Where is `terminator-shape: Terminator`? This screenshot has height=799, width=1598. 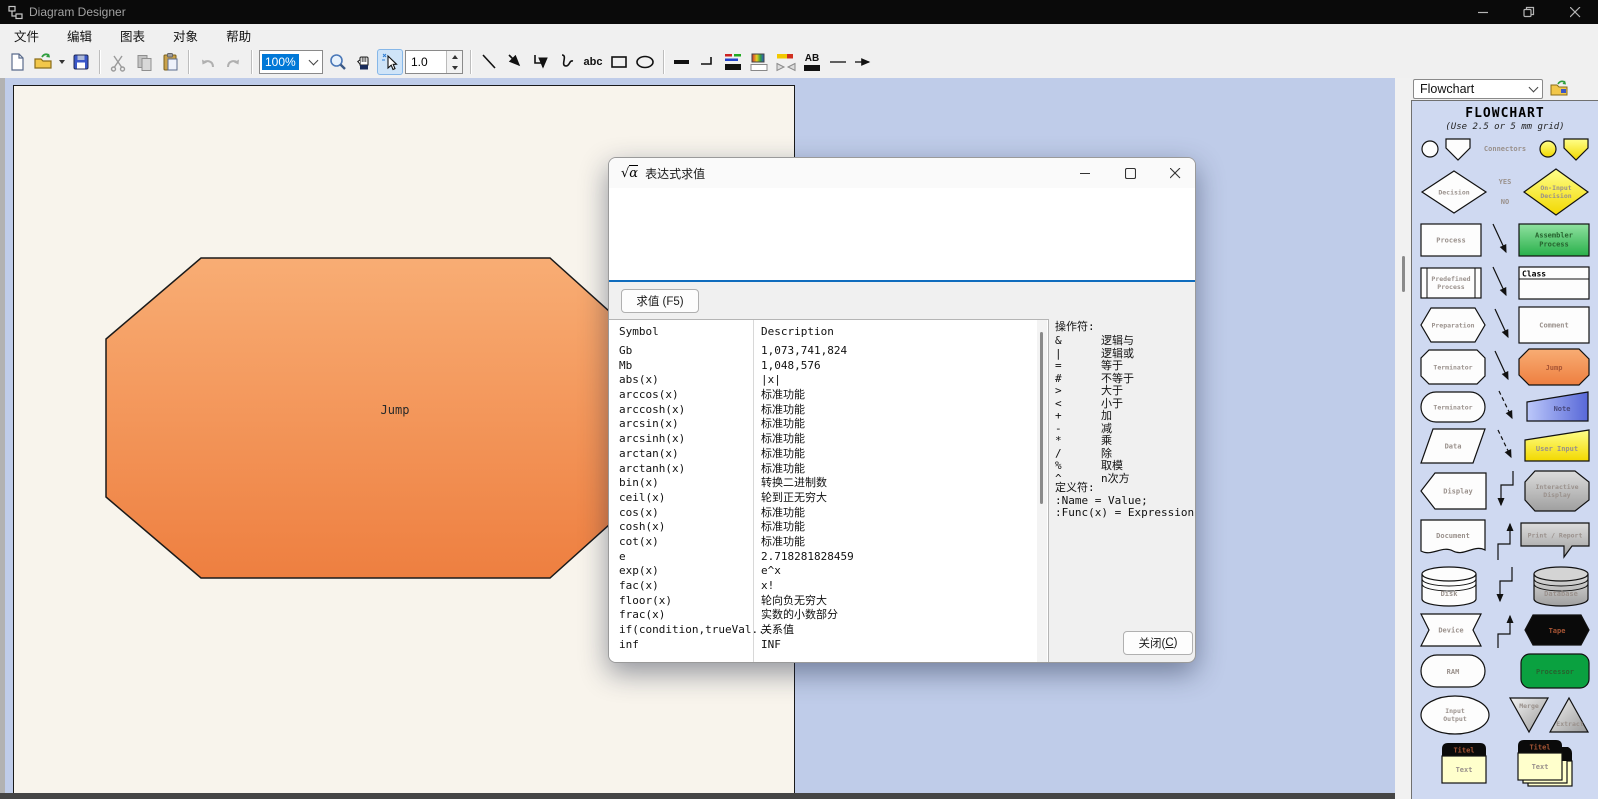 terminator-shape: Terminator is located at coordinates (1453, 367).